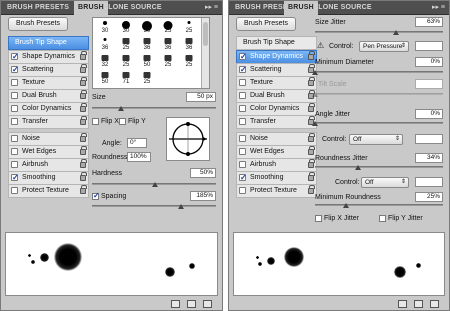 The image size is (450, 311). I want to click on size-input: 50 px, so click(201, 97).